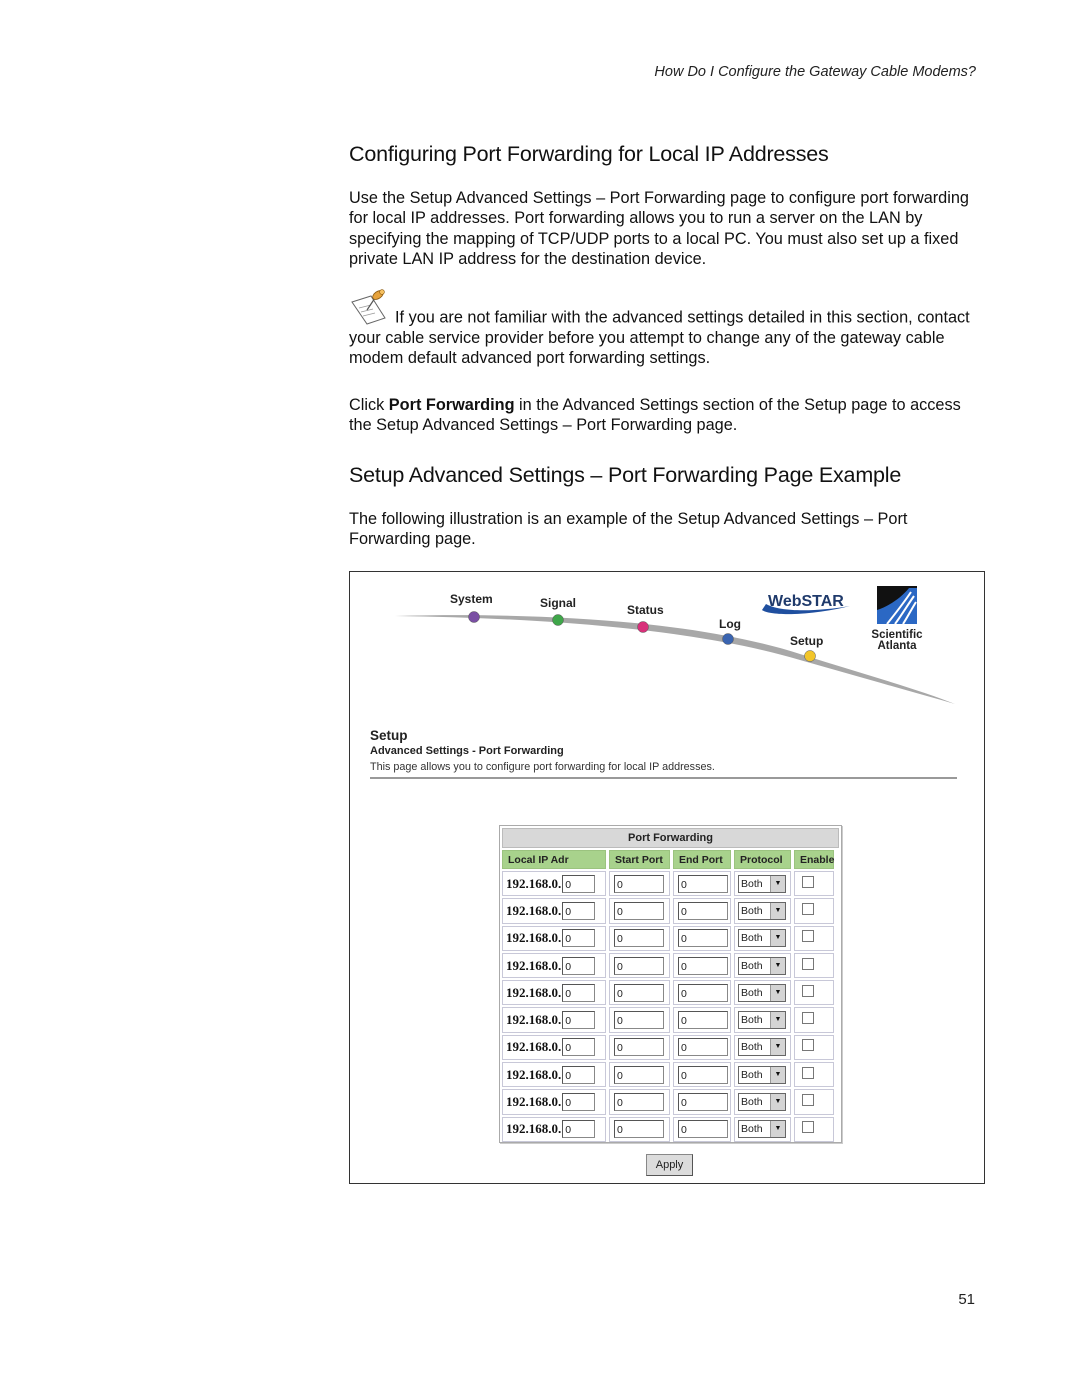 Image resolution: width=1080 pixels, height=1397 pixels. What do you see at coordinates (810, 656) in the screenshot?
I see `nav-dot-setup` at bounding box center [810, 656].